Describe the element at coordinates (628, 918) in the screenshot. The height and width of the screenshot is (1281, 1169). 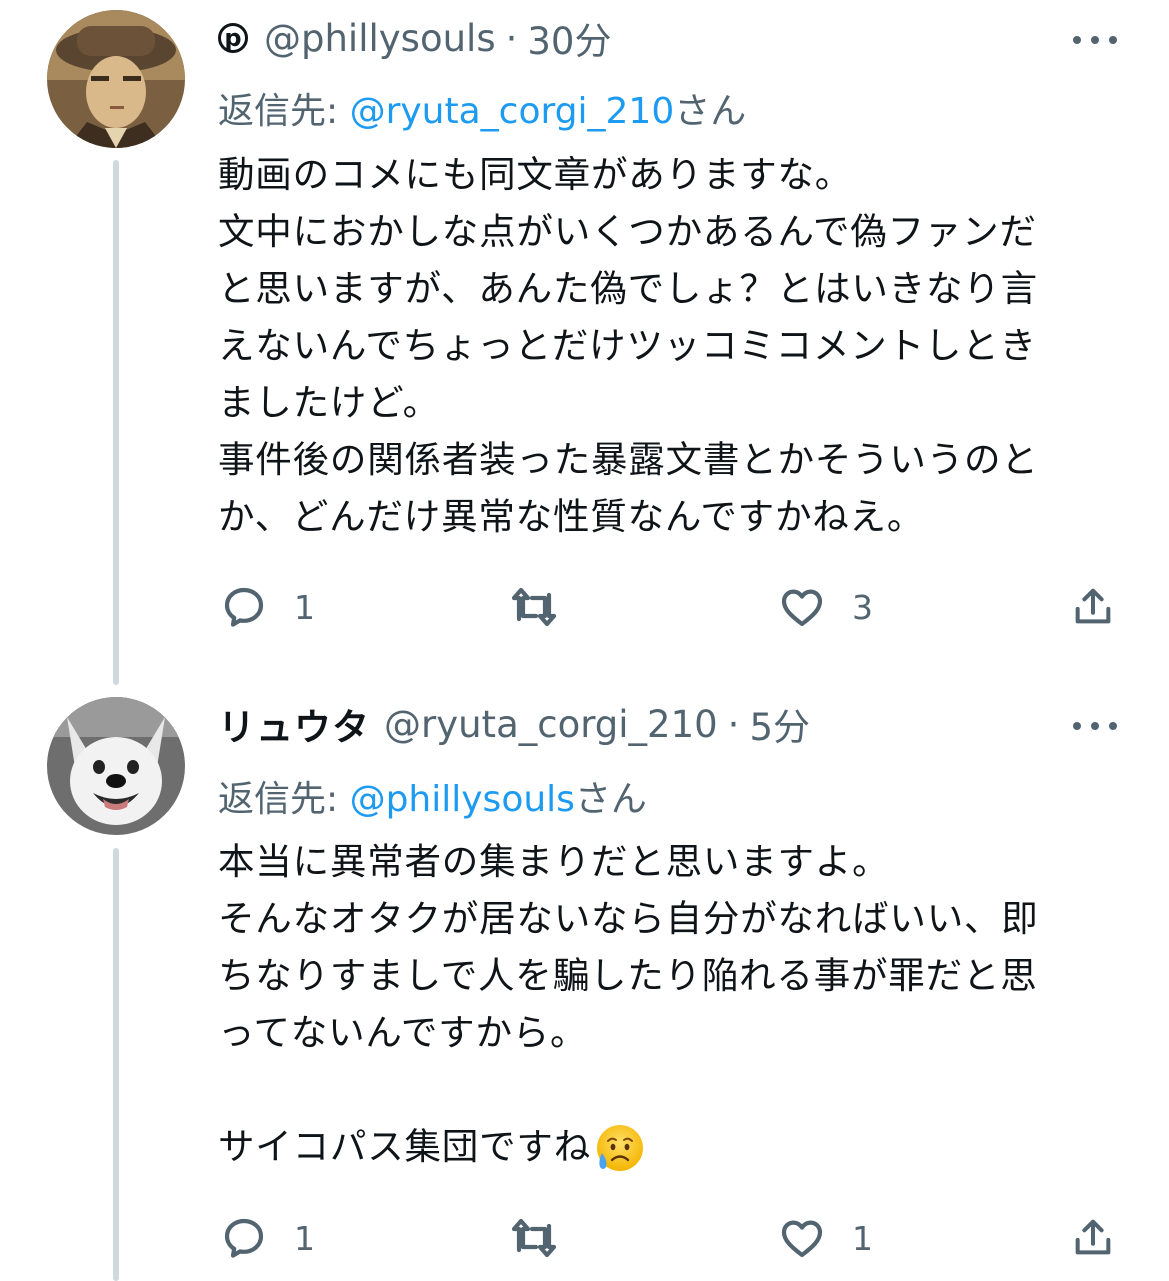
I see `tweet-text-line: そんなオタクが居ないなら自分がなればいい、即` at that location.